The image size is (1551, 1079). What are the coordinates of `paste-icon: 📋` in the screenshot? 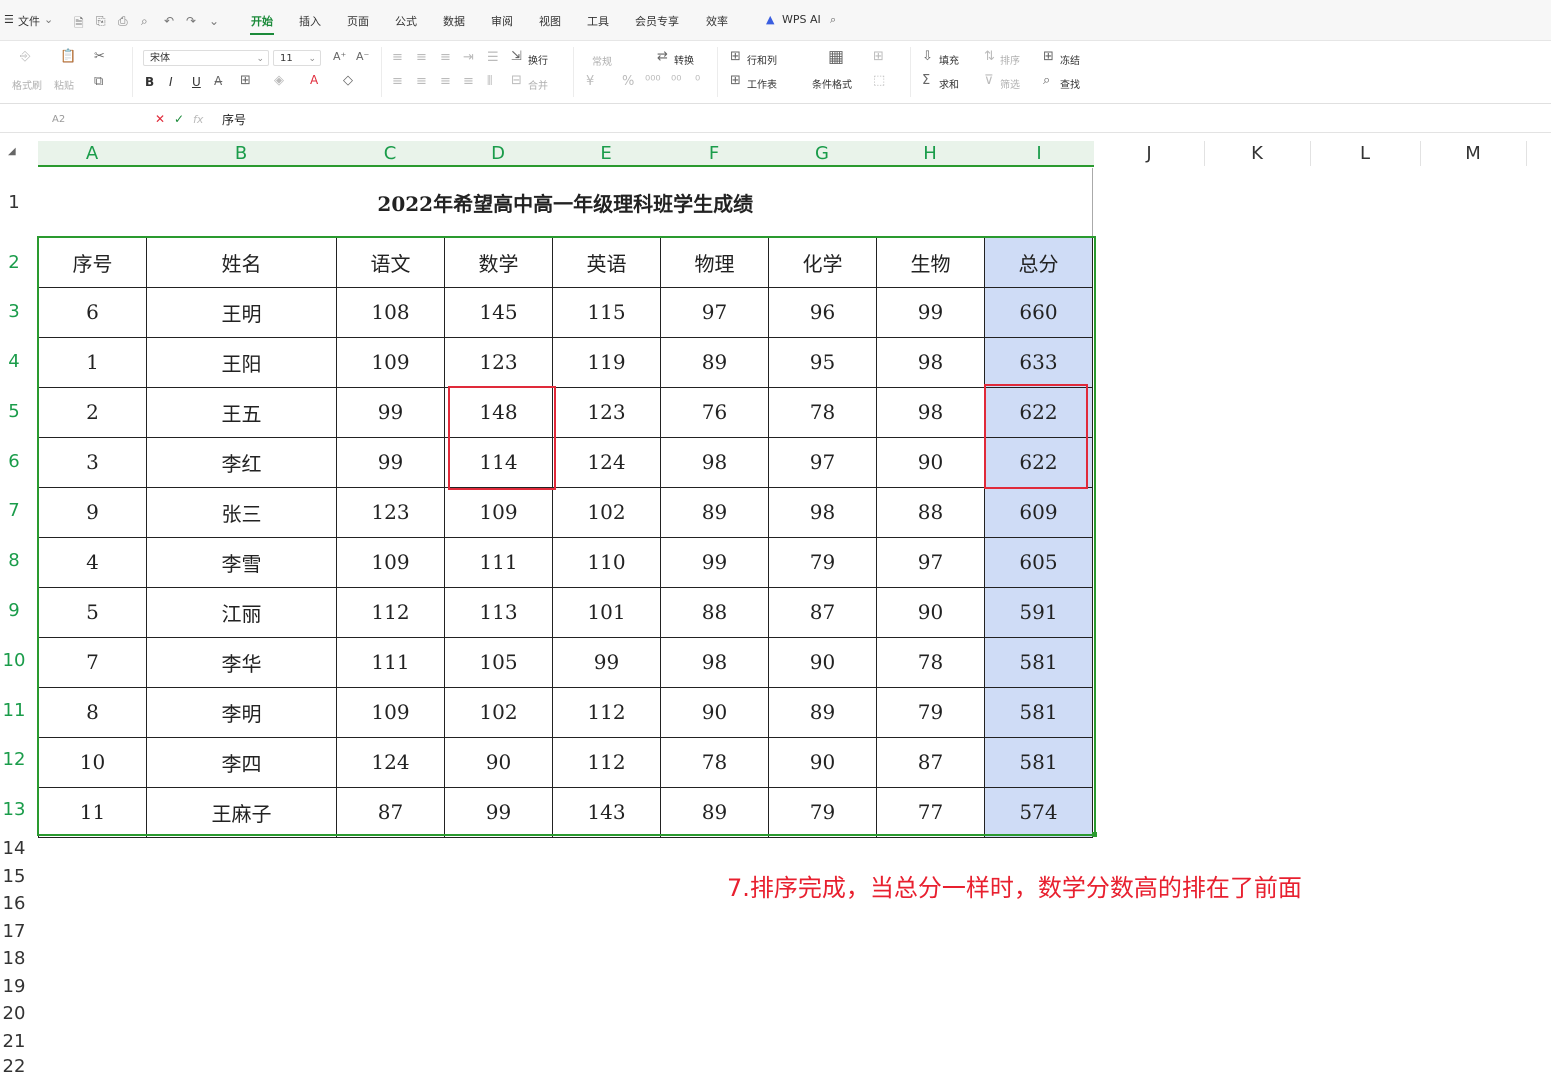 It's located at (68, 56).